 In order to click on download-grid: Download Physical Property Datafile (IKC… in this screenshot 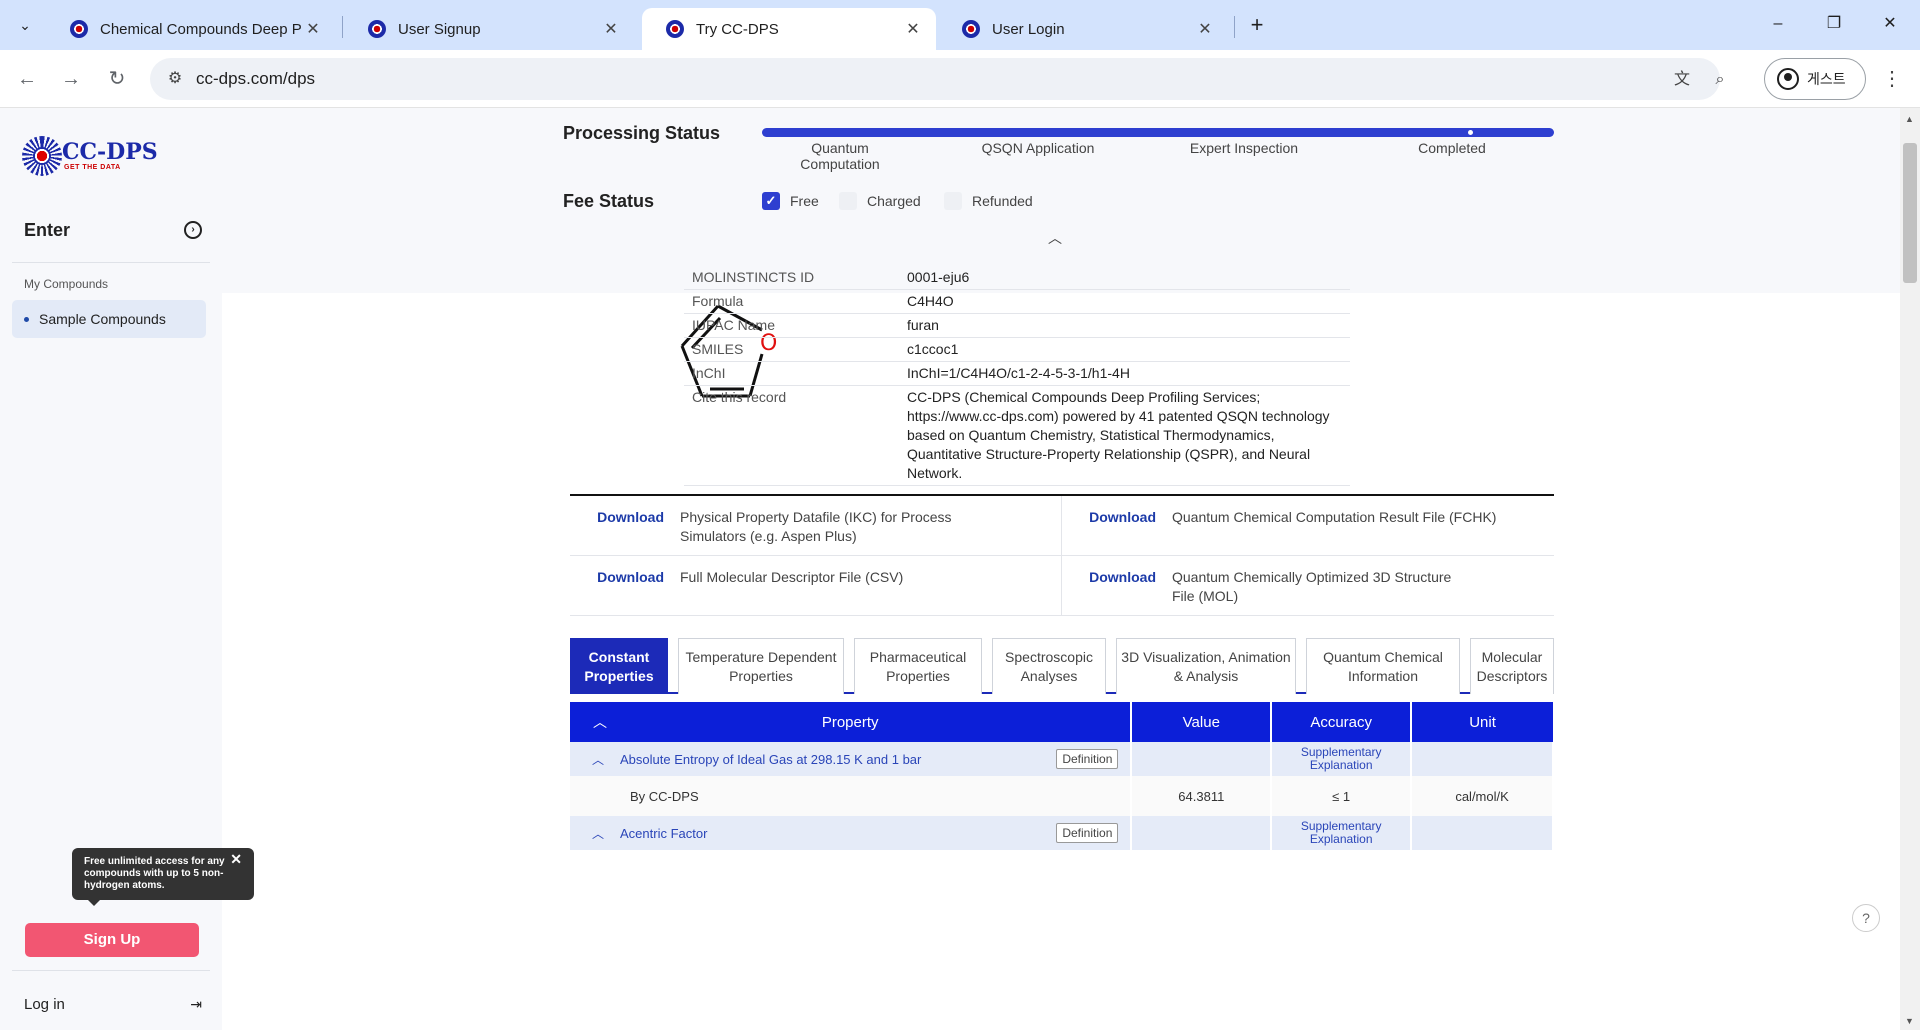, I will do `click(1062, 555)`.